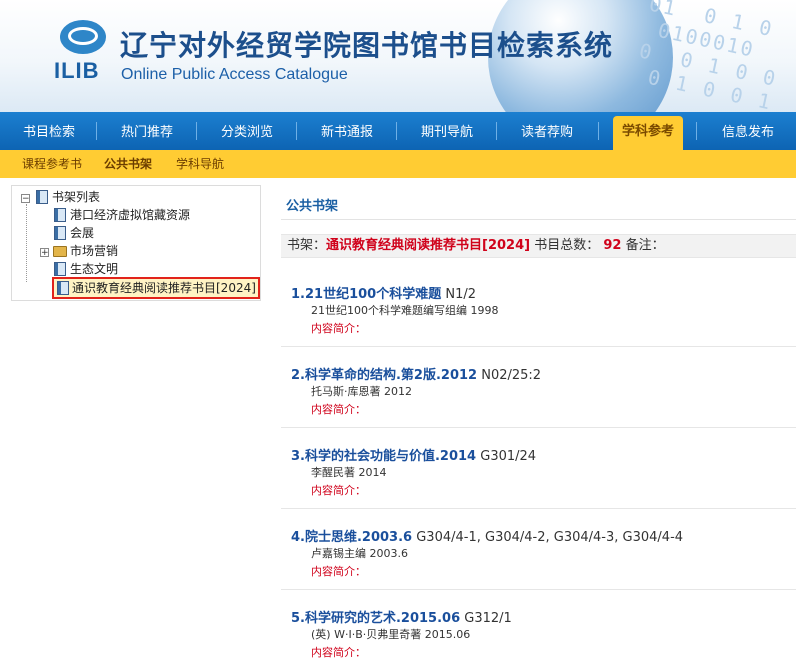 Image resolution: width=796 pixels, height=665 pixels. Describe the element at coordinates (550, 537) in the screenshot. I see `call-number: G304/4-1, G304/4-2, G304/4-3, G304/4-4` at that location.